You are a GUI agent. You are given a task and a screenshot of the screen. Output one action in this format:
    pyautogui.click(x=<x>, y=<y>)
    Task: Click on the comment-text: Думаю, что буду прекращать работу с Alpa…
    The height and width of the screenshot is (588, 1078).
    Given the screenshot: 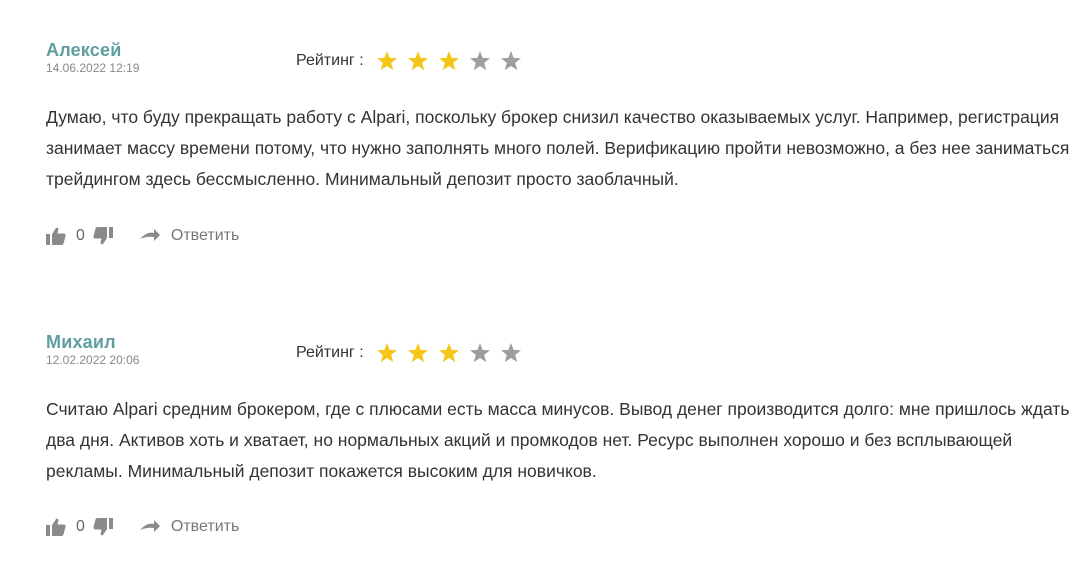 What is the action you would take?
    pyautogui.click(x=558, y=148)
    